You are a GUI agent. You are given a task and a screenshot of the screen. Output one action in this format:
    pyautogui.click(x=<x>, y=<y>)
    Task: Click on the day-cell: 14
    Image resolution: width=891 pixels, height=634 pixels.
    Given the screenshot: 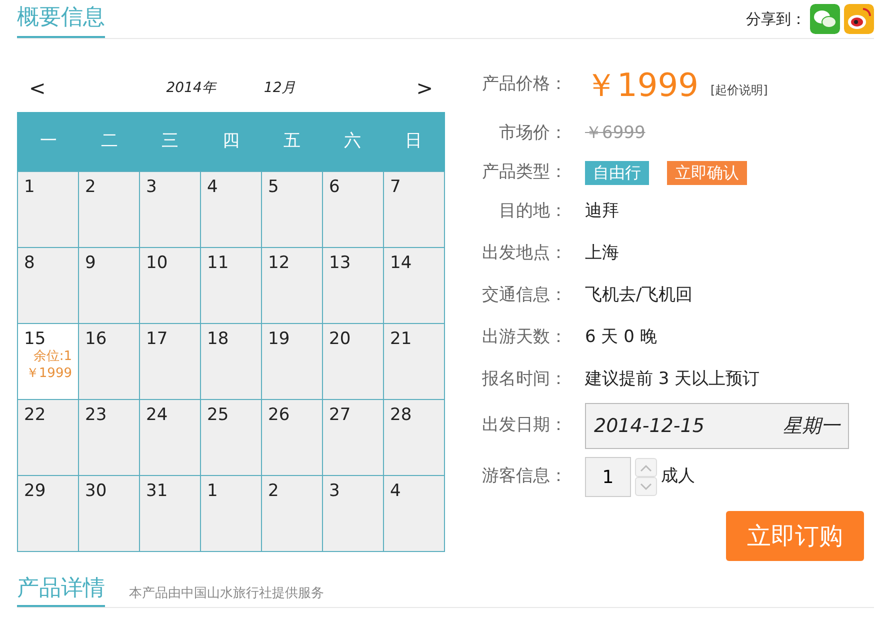 What is the action you would take?
    pyautogui.click(x=414, y=286)
    